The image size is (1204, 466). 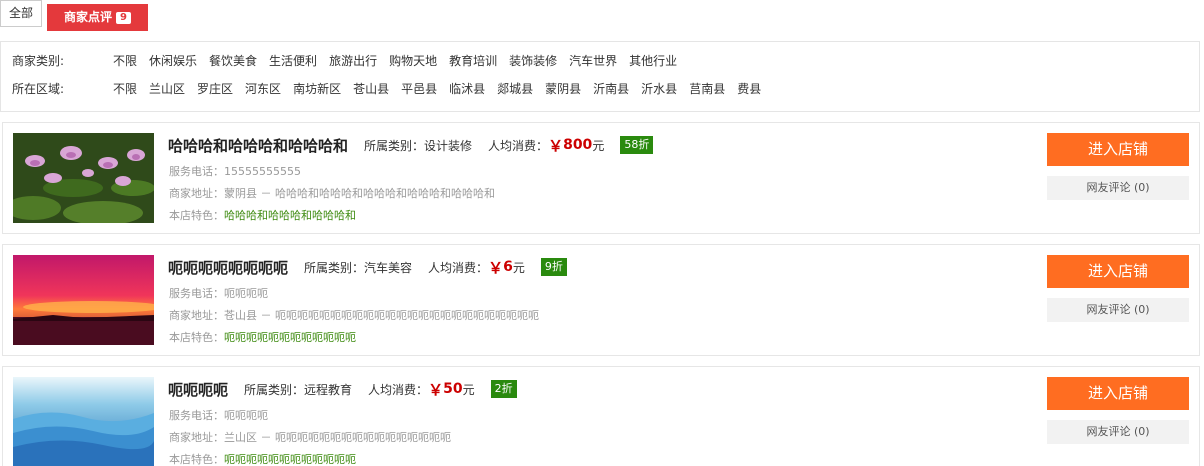 I want to click on area-option: 沂南县, so click(x=611, y=89).